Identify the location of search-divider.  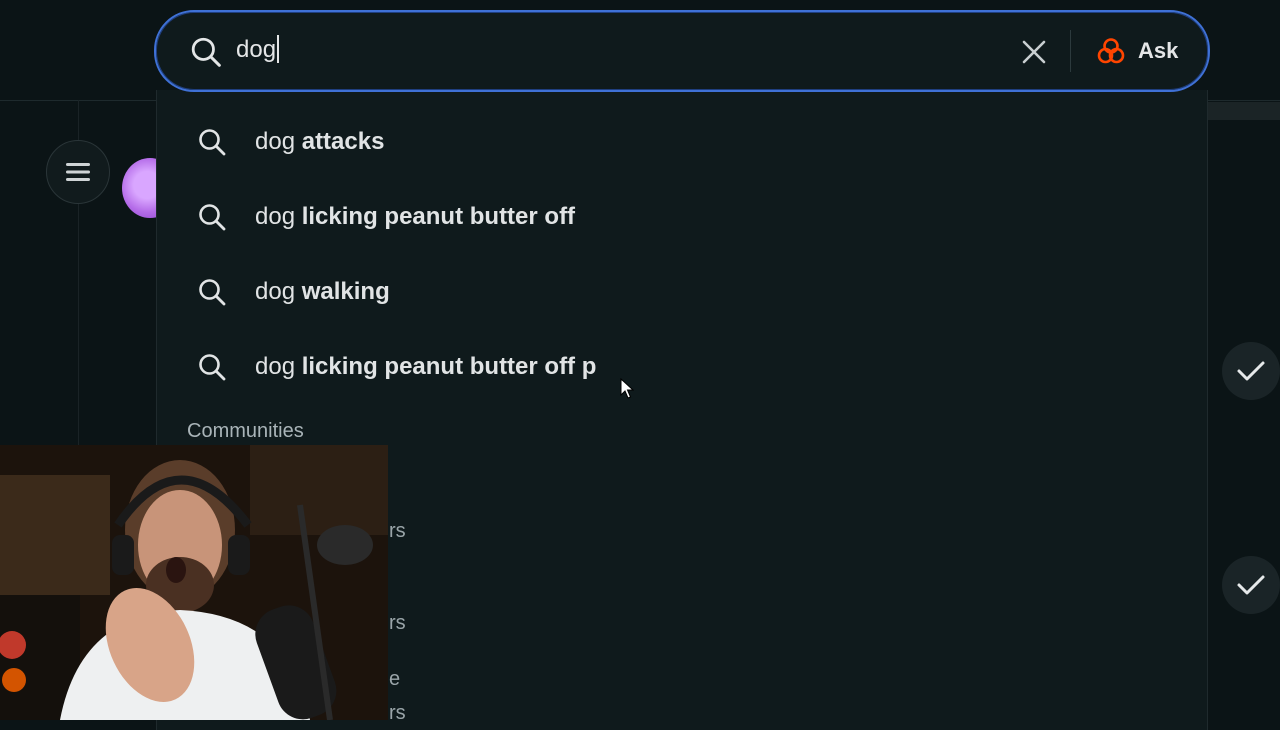
(1070, 51).